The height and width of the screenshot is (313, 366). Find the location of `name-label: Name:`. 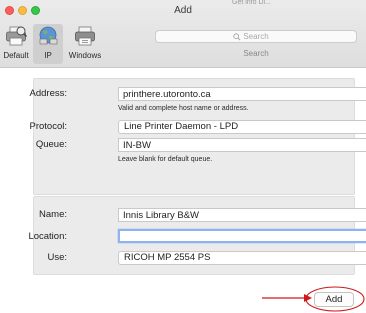

name-label: Name: is located at coordinates (53, 214).